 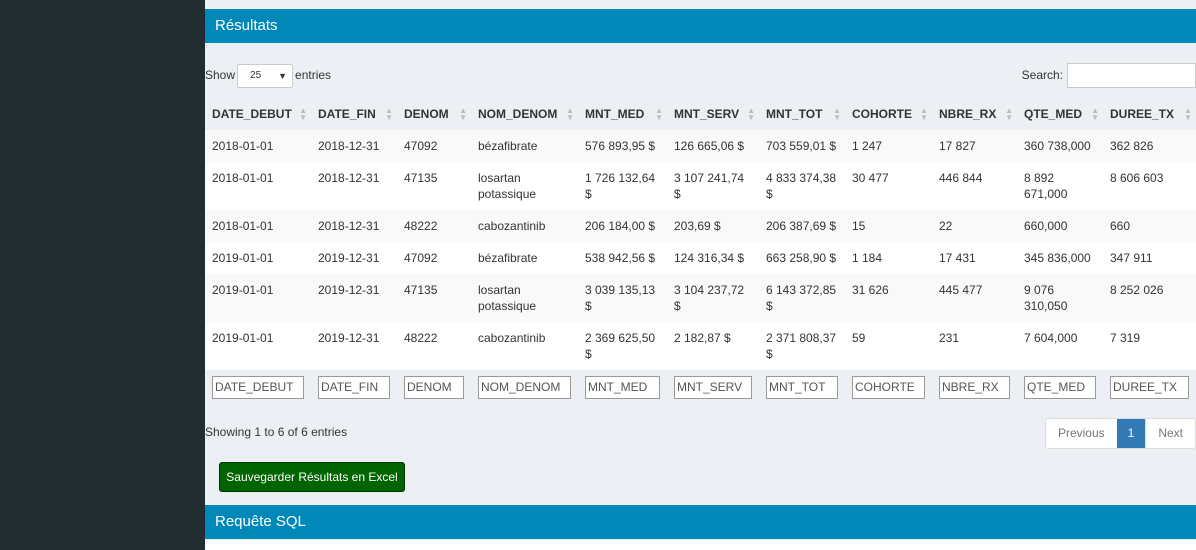 What do you see at coordinates (258, 258) in the screenshot?
I see `table-cell: 2019-01-01` at bounding box center [258, 258].